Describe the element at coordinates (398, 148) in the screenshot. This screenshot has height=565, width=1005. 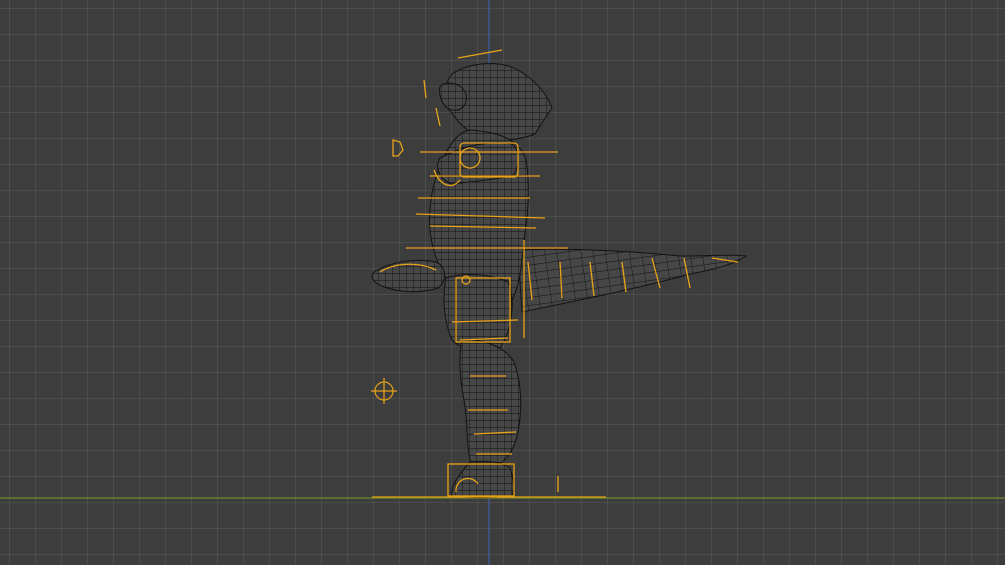
I see `hand-ik-control` at that location.